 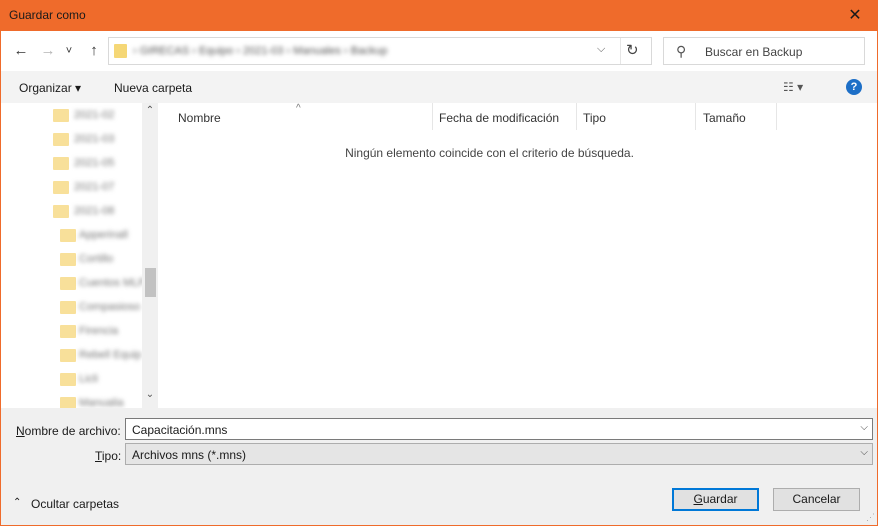 I want to click on nav-folder-label: Compasioso, so click(x=110, y=307).